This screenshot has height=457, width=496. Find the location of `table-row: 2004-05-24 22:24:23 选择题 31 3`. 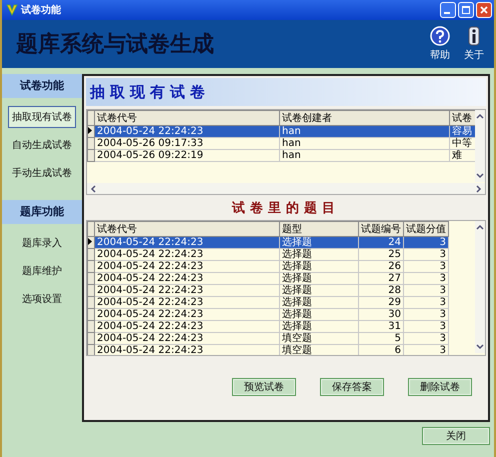

table-row: 2004-05-24 22:24:23 选择题 31 3 is located at coordinates (268, 326).